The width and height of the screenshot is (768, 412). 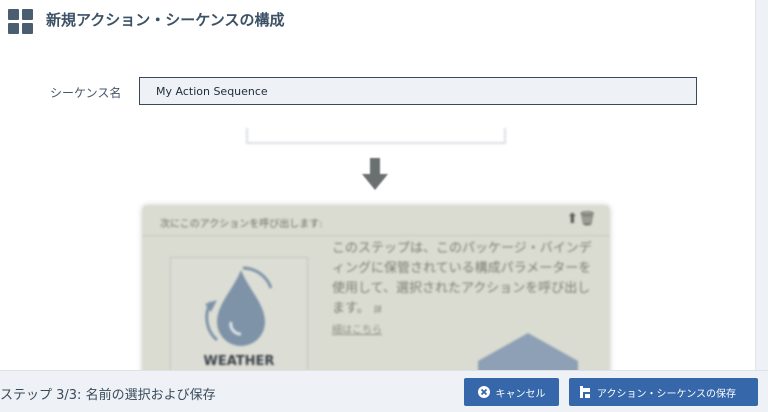 What do you see at coordinates (86, 93) in the screenshot?
I see `sequence-name-label: シーケンス名` at bounding box center [86, 93].